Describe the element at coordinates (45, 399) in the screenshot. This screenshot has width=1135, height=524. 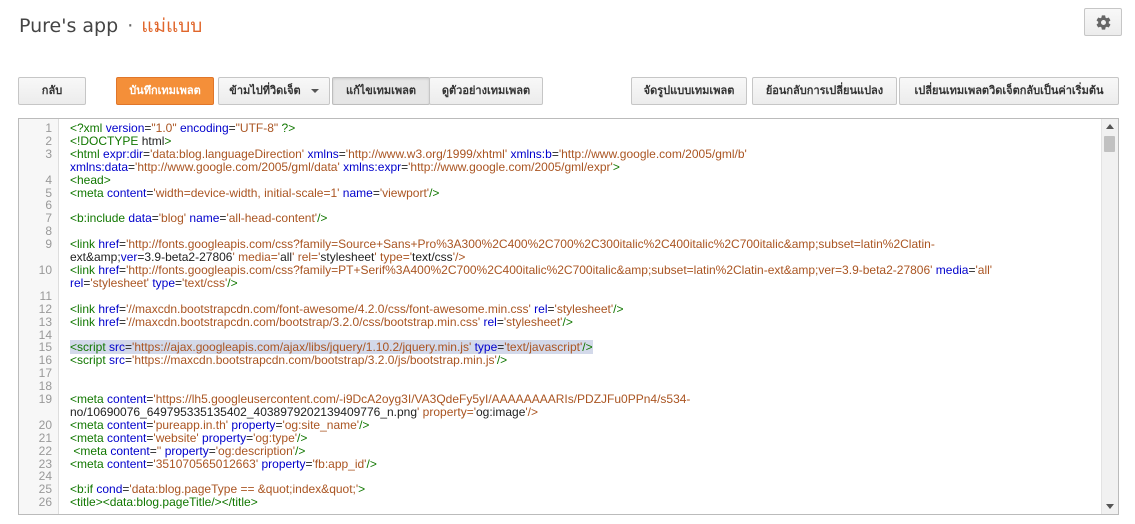
I see `line-number: 19` at that location.